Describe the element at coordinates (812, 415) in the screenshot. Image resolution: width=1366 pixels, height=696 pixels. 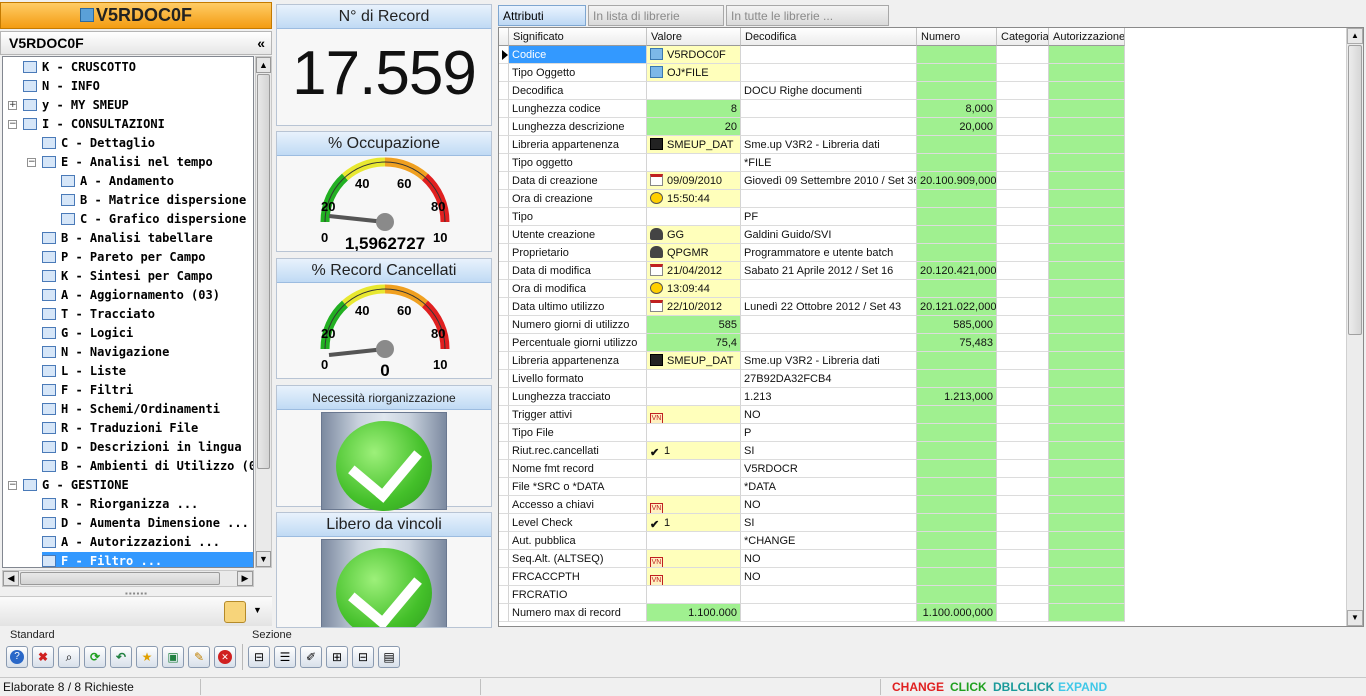
I see `table-row: Trigger attivi VN NO` at that location.